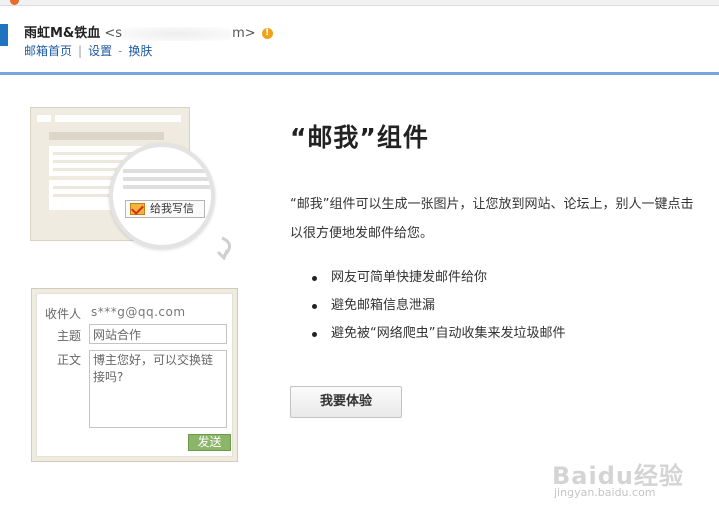 This screenshot has width=719, height=520. I want to click on magnifier-illustration: 给我写信, so click(162, 196).